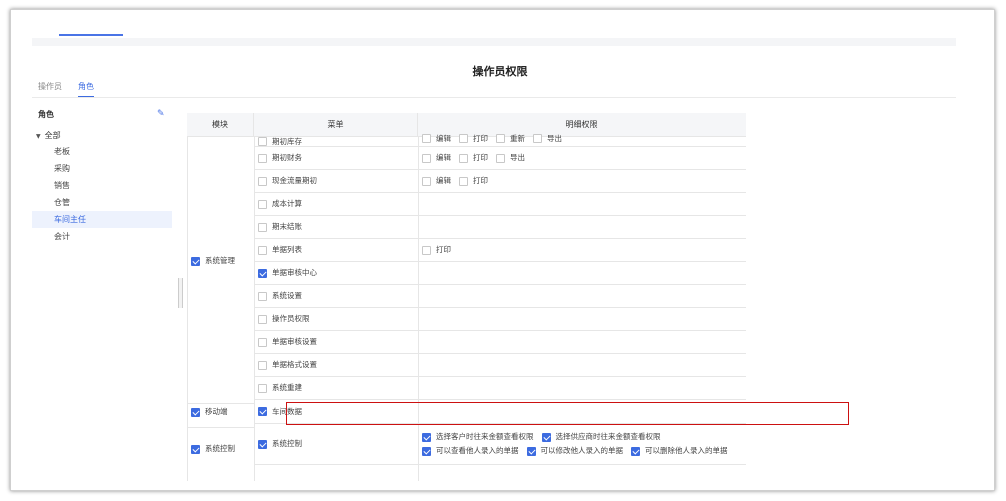 This screenshot has height=501, width=1006. I want to click on table-row: 系统设置, so click(500, 296).